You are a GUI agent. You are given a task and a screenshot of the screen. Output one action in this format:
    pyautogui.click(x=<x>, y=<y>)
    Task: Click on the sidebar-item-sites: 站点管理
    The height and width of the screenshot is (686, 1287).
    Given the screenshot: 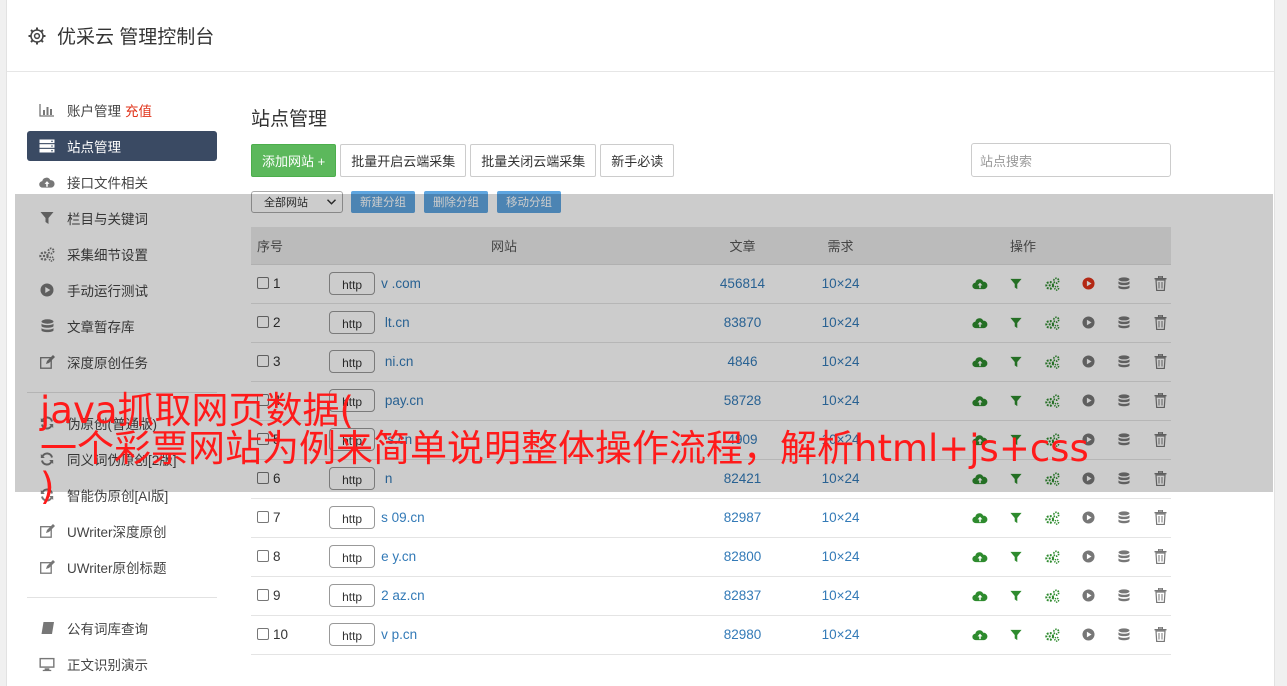 What is the action you would take?
    pyautogui.click(x=122, y=146)
    